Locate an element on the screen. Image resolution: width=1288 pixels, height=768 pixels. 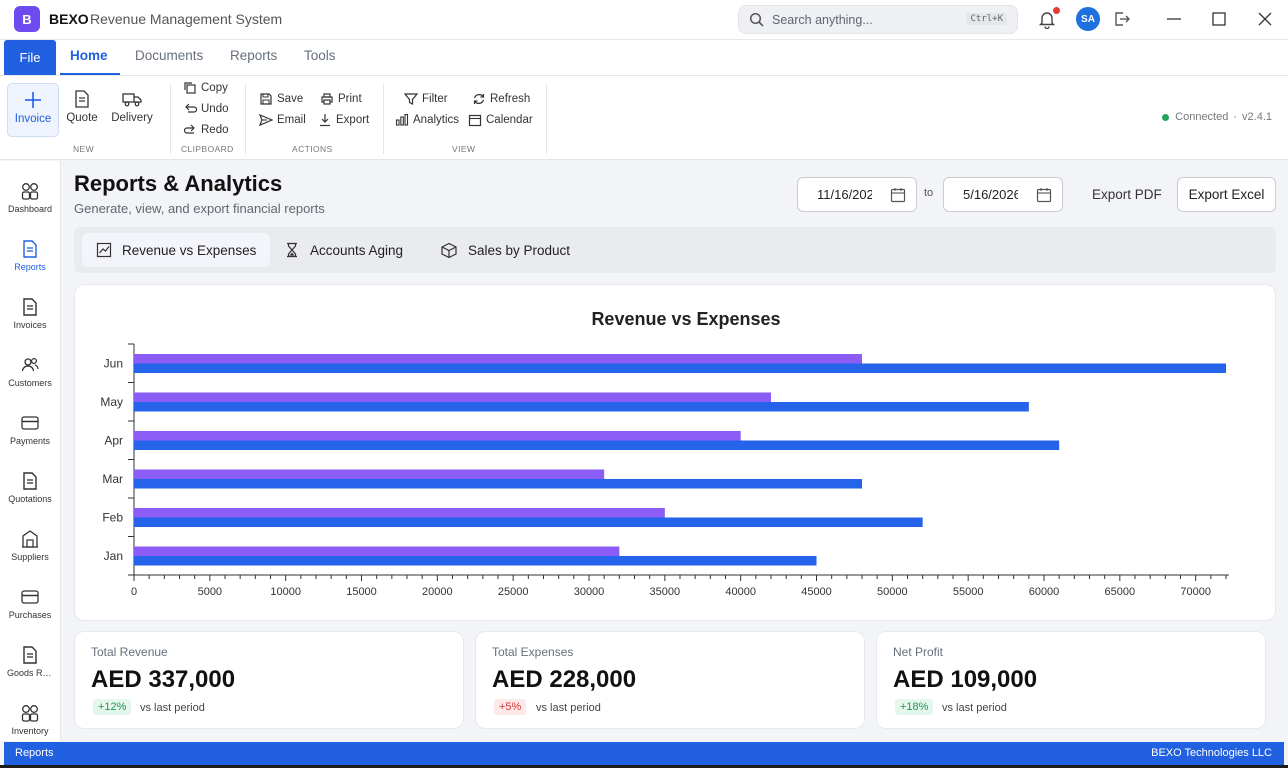
bar-chart-icon is located at coordinates (402, 119).